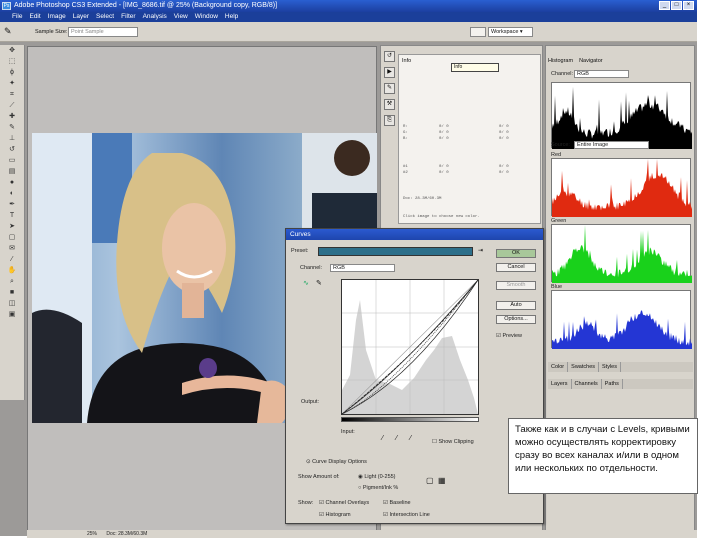  Describe the element at coordinates (516, 285) in the screenshot. I see `smooth-button: Smooth` at that location.